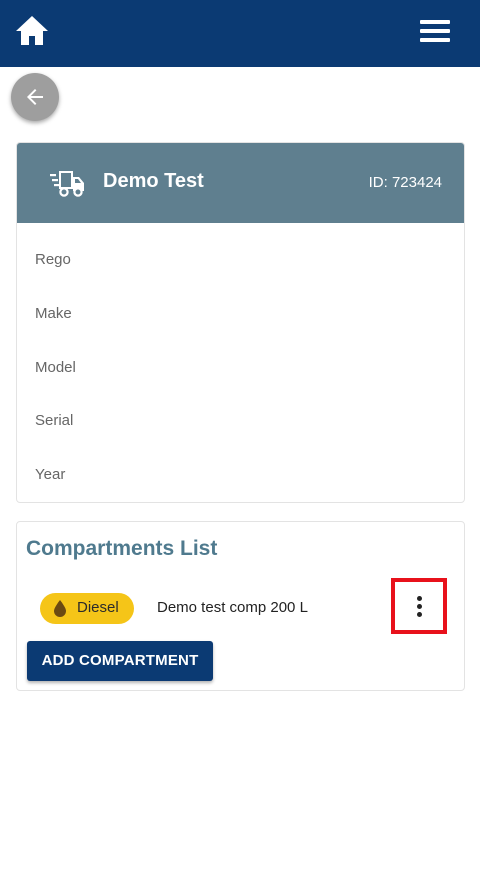 The height and width of the screenshot is (884, 480). I want to click on fuel-type-chip: Diesel, so click(87, 608).